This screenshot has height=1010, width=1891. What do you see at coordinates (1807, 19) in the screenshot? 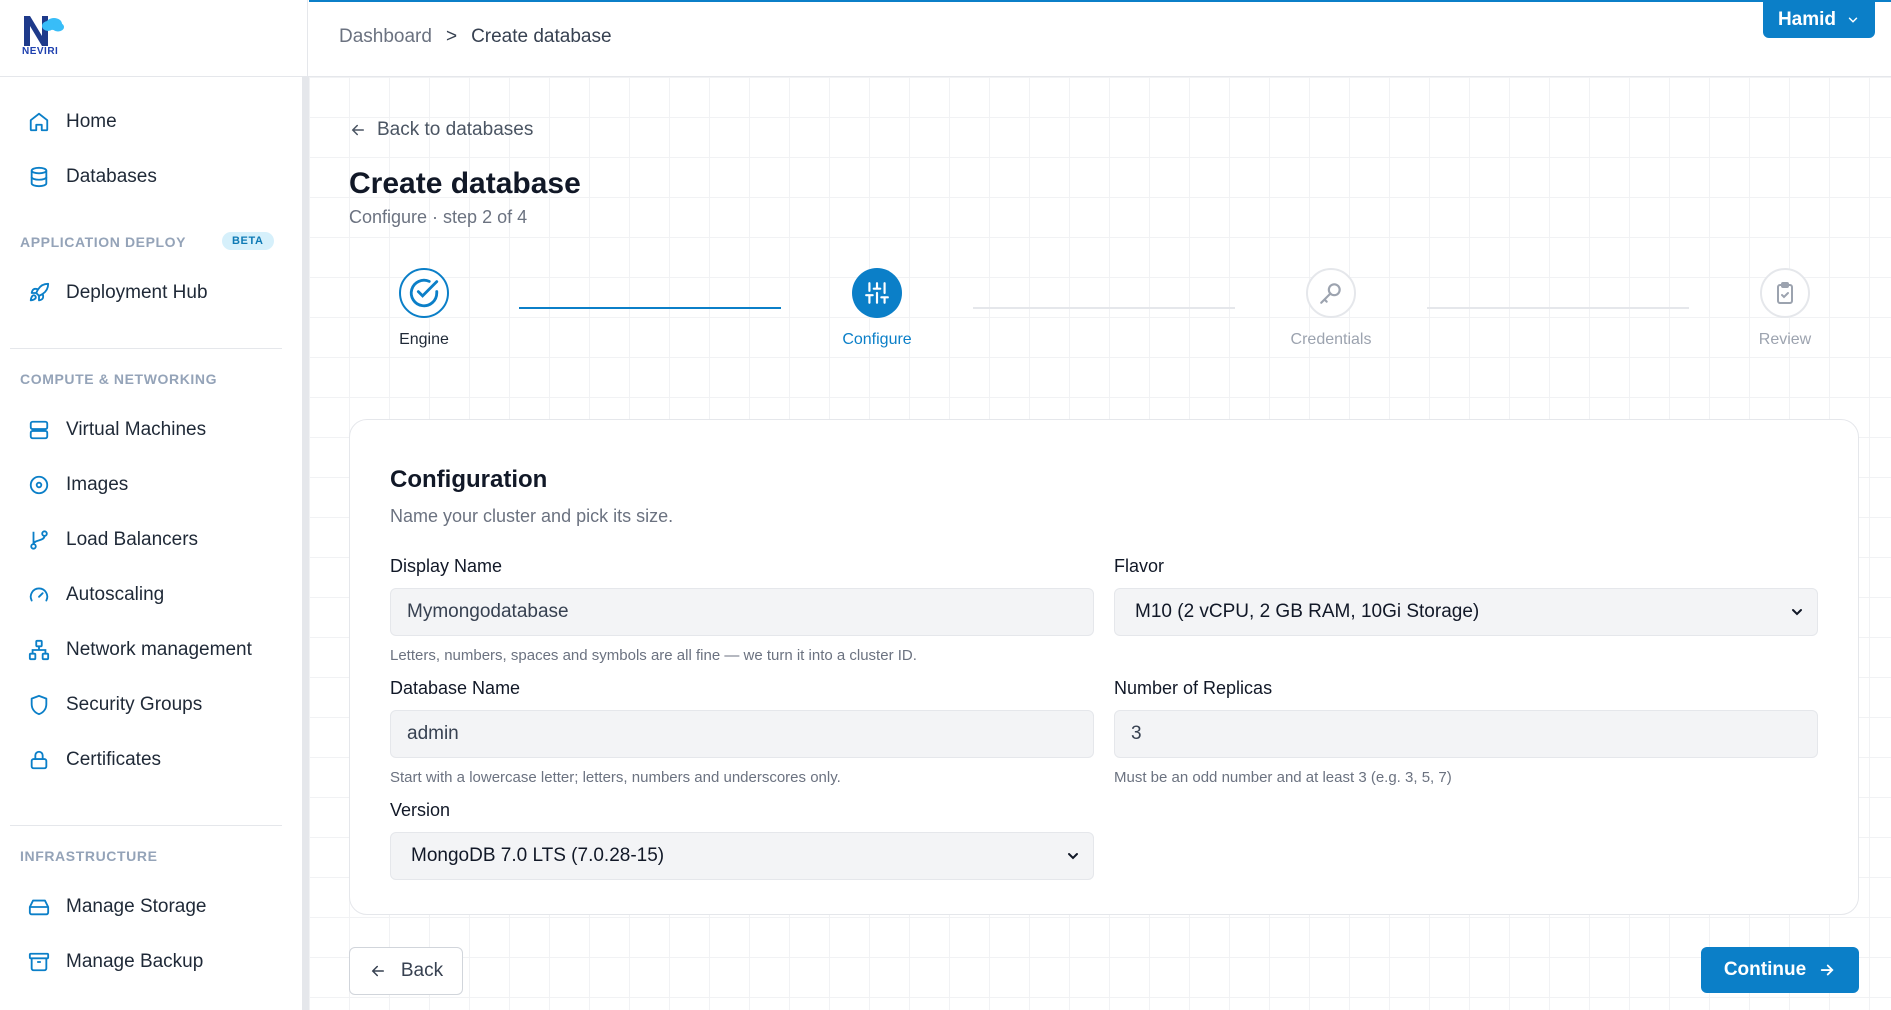
I see `user-name: Hamid` at bounding box center [1807, 19].